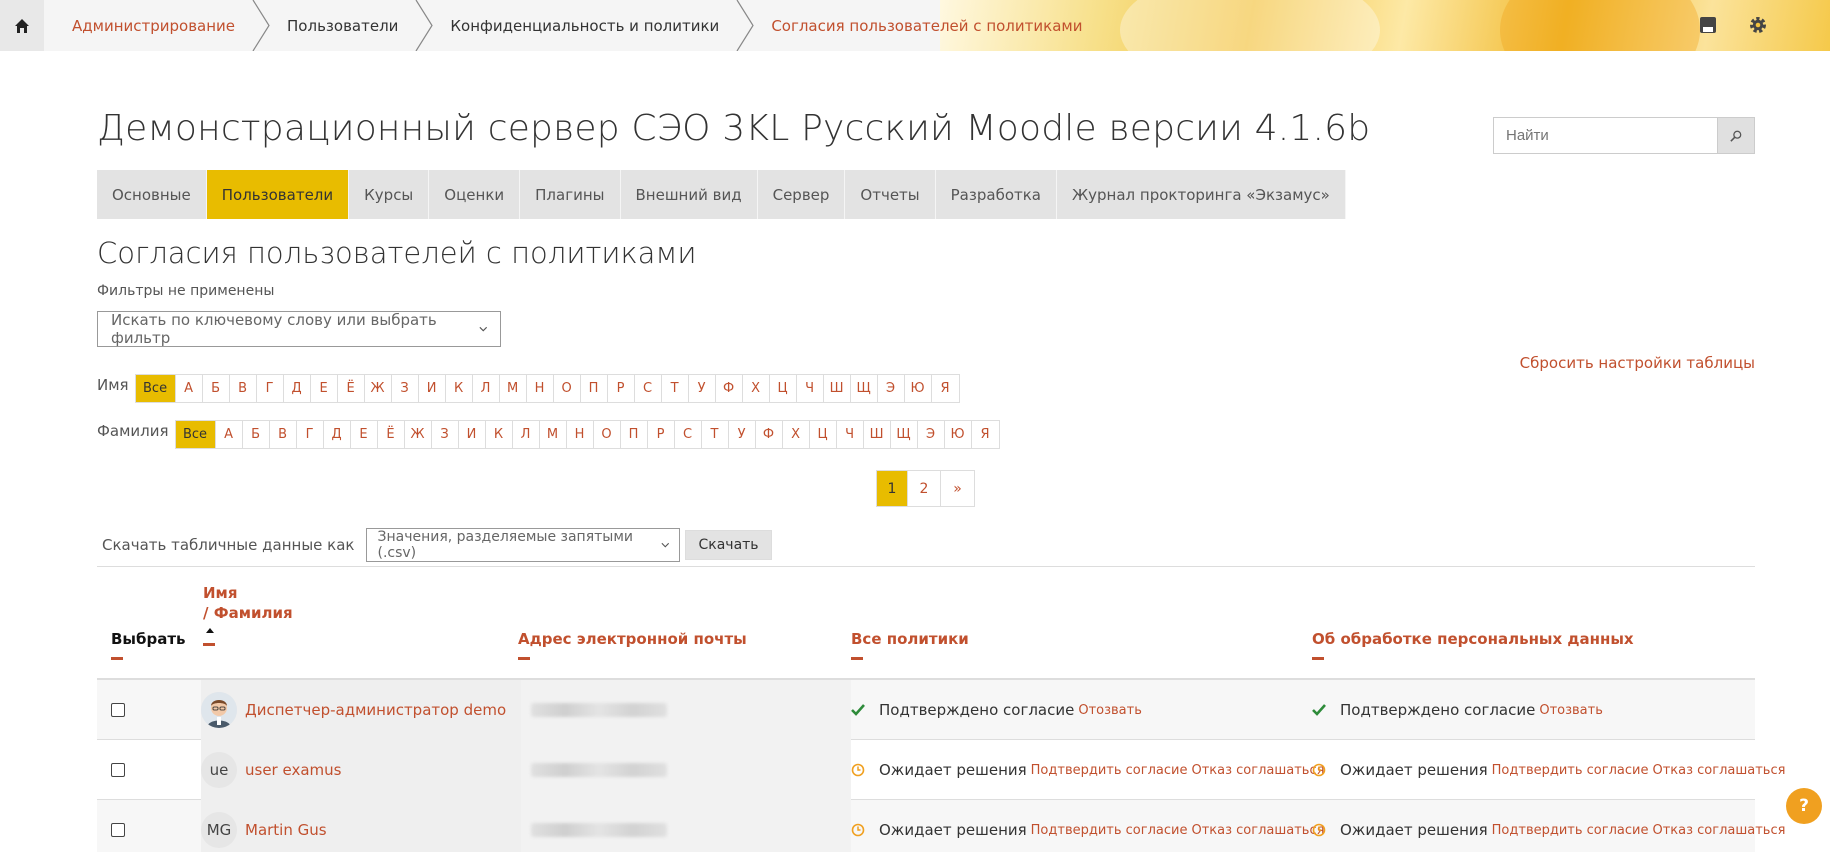 The height and width of the screenshot is (852, 1830). Describe the element at coordinates (924, 488) in the screenshot. I see `page-2: 2` at that location.